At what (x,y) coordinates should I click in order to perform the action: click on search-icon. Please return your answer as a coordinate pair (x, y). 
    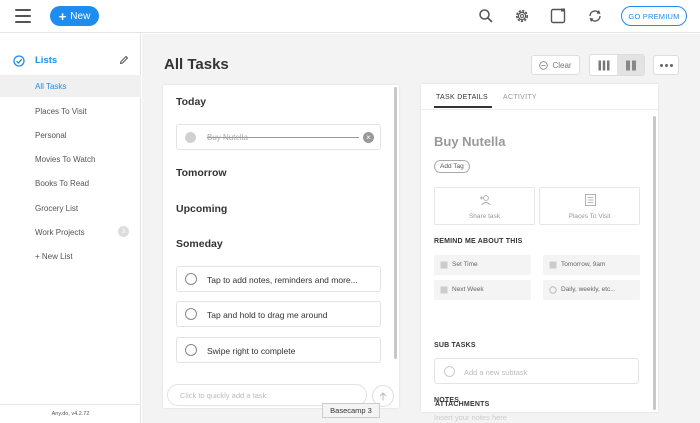
    Looking at the image, I should click on (486, 16).